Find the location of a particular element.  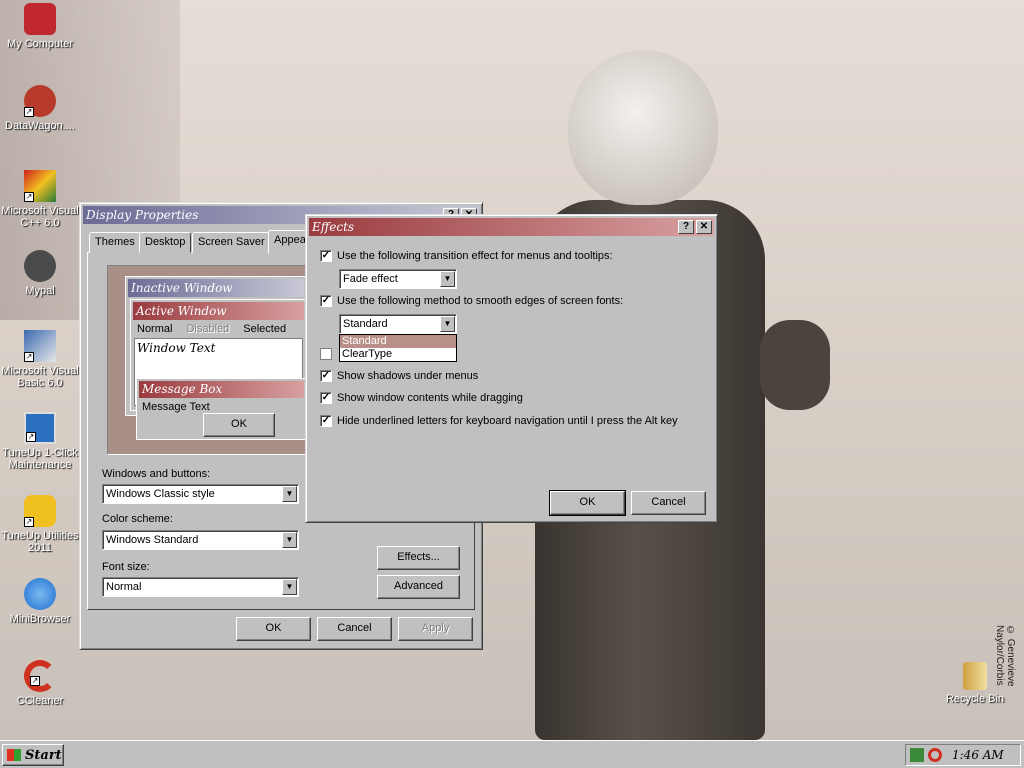

visual-cpp-icon: ↗ is located at coordinates (40, 186).